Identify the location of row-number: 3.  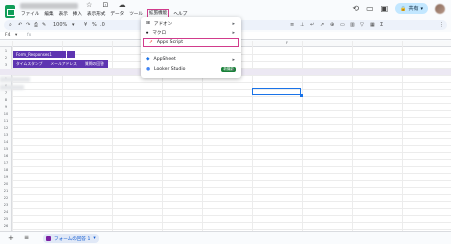
(6, 65).